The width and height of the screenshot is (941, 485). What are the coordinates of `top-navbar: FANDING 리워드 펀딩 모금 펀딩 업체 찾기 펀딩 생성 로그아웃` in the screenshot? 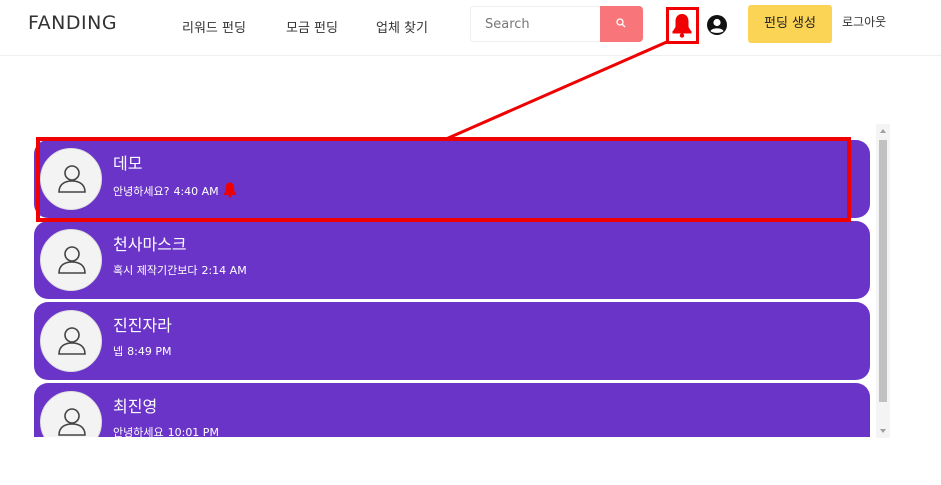 It's located at (470, 28).